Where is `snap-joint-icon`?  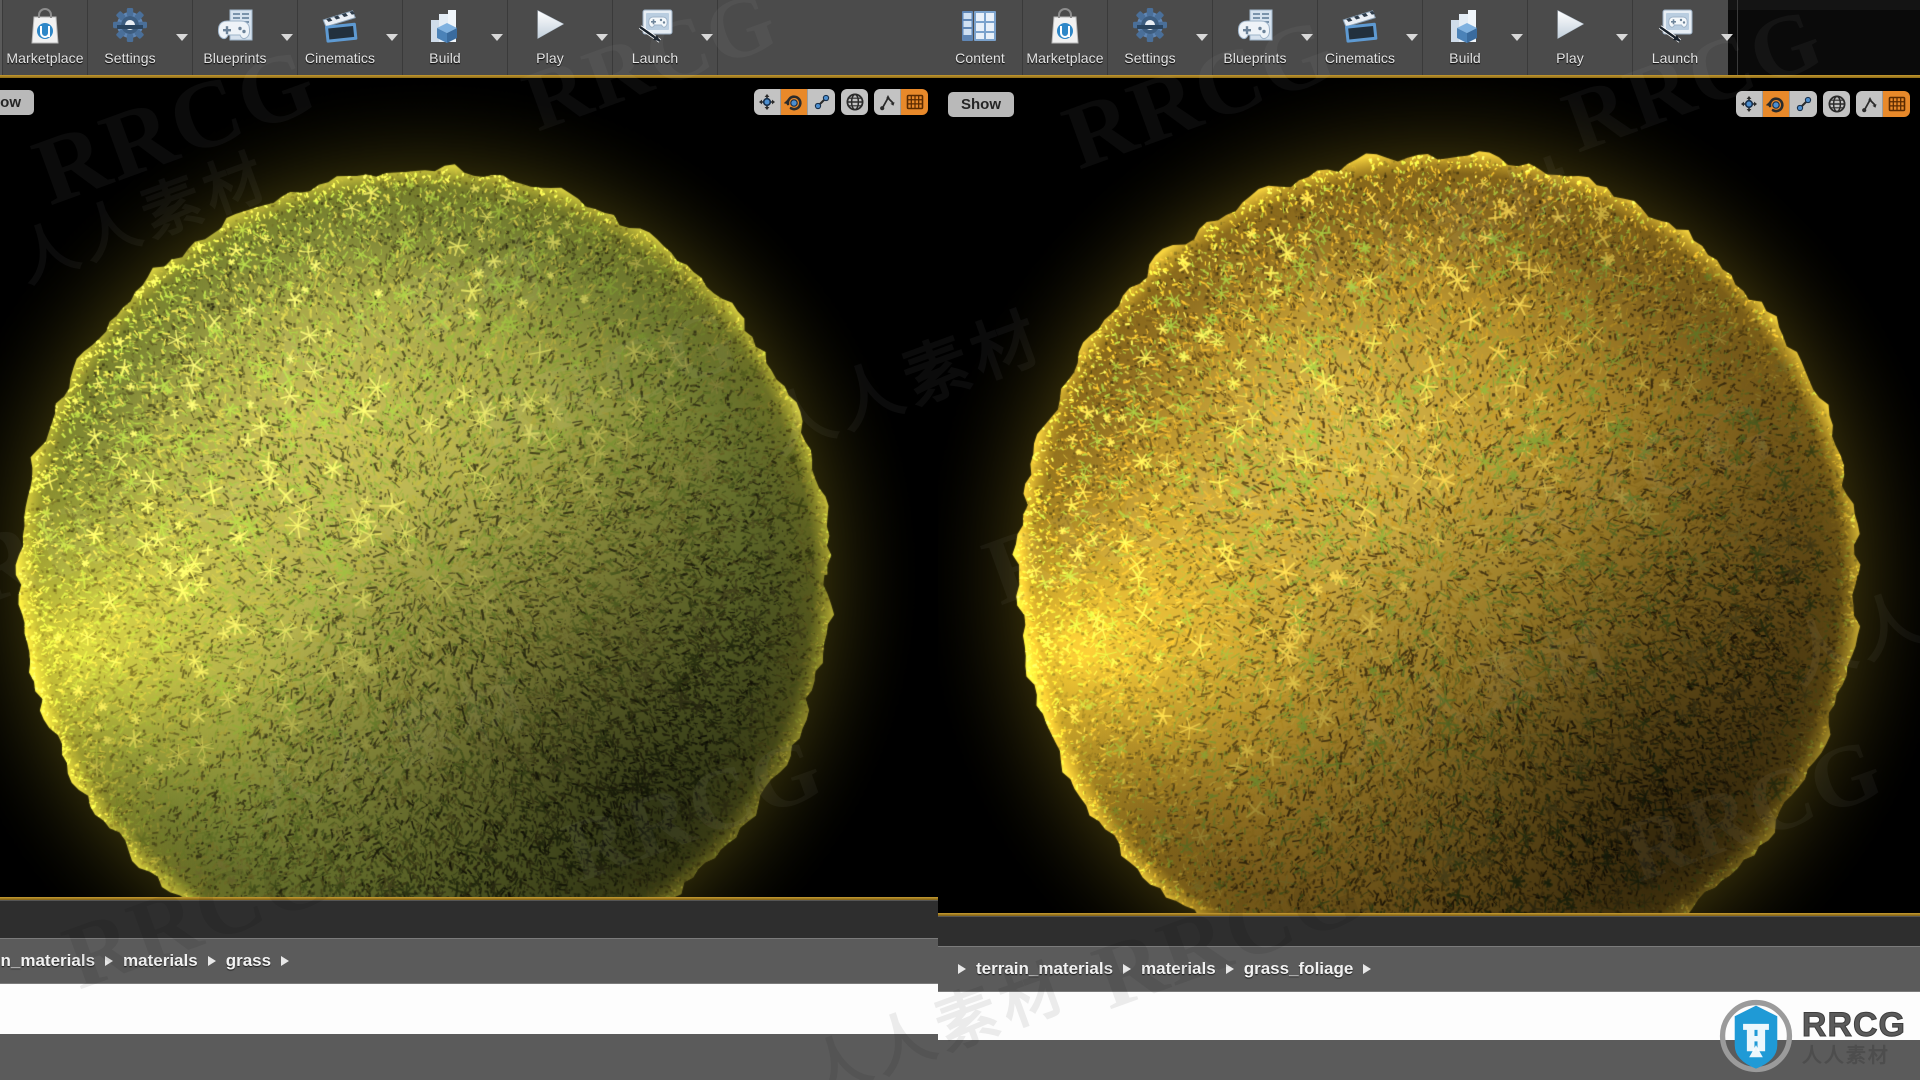 snap-joint-icon is located at coordinates (887, 102).